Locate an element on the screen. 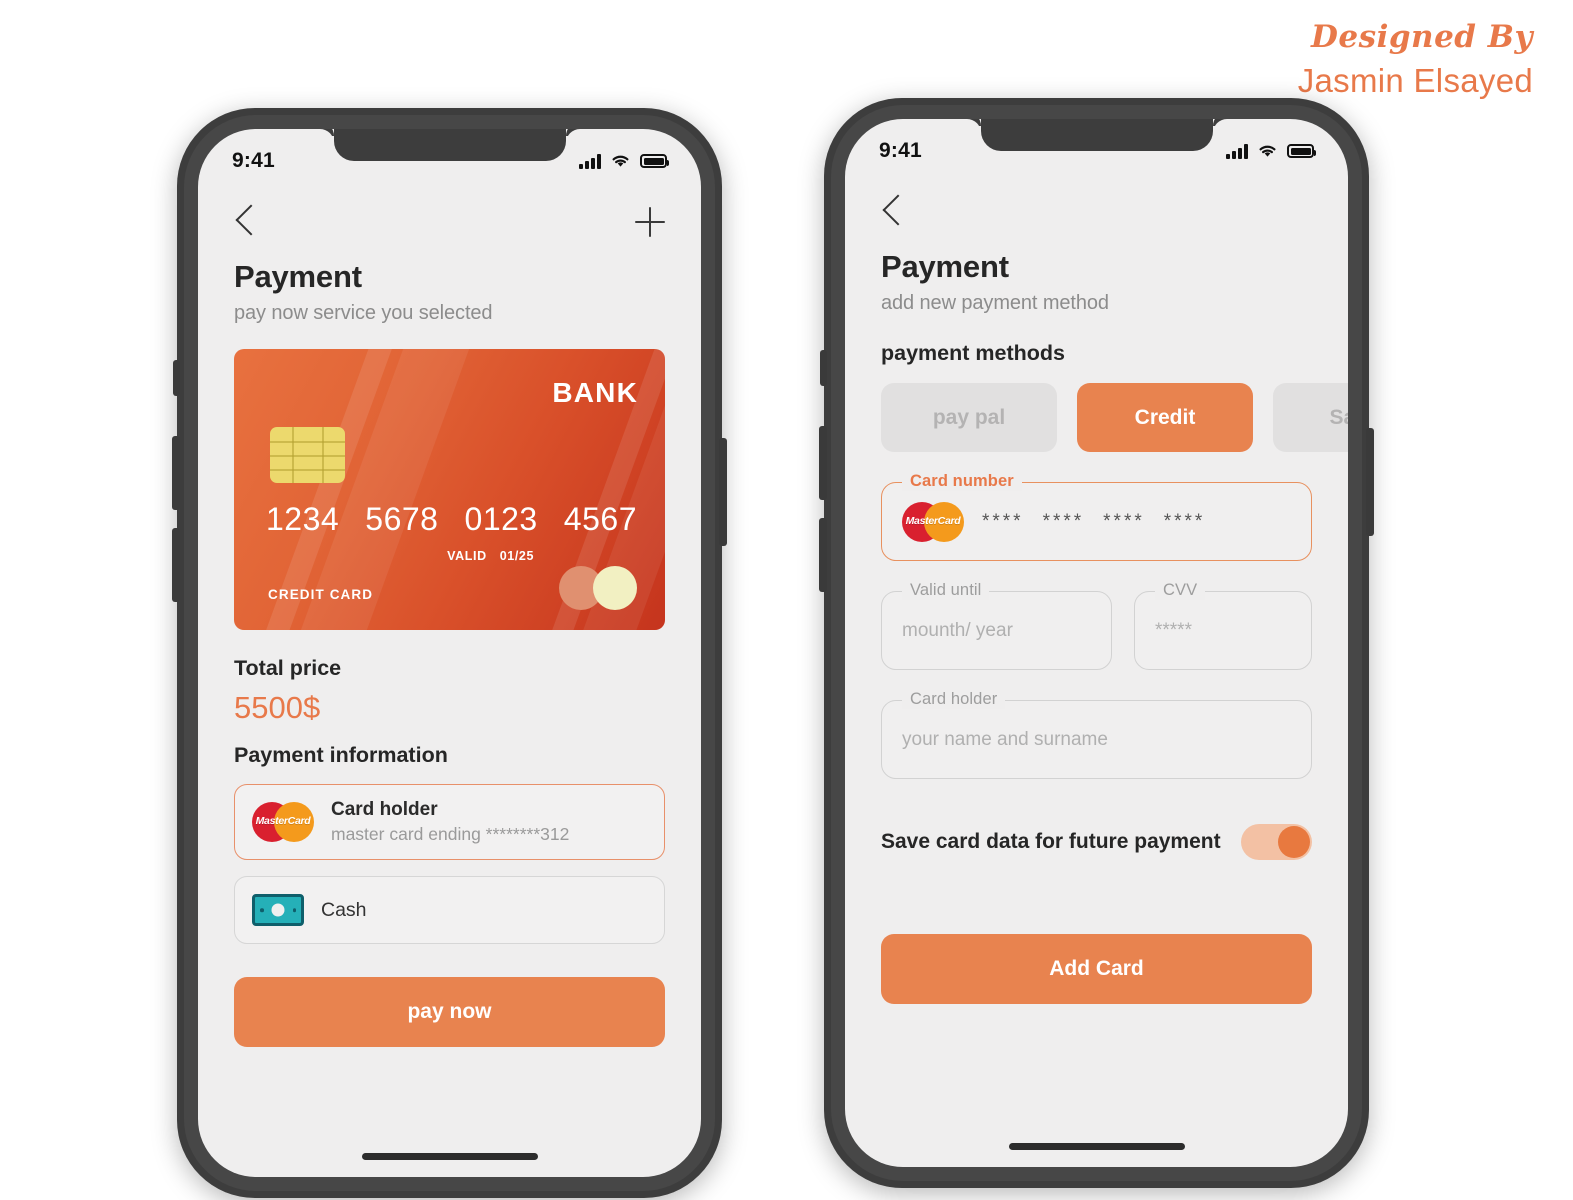 The image size is (1573, 1200). card-holder-placeholder: your name and surname is located at coordinates (1005, 739).